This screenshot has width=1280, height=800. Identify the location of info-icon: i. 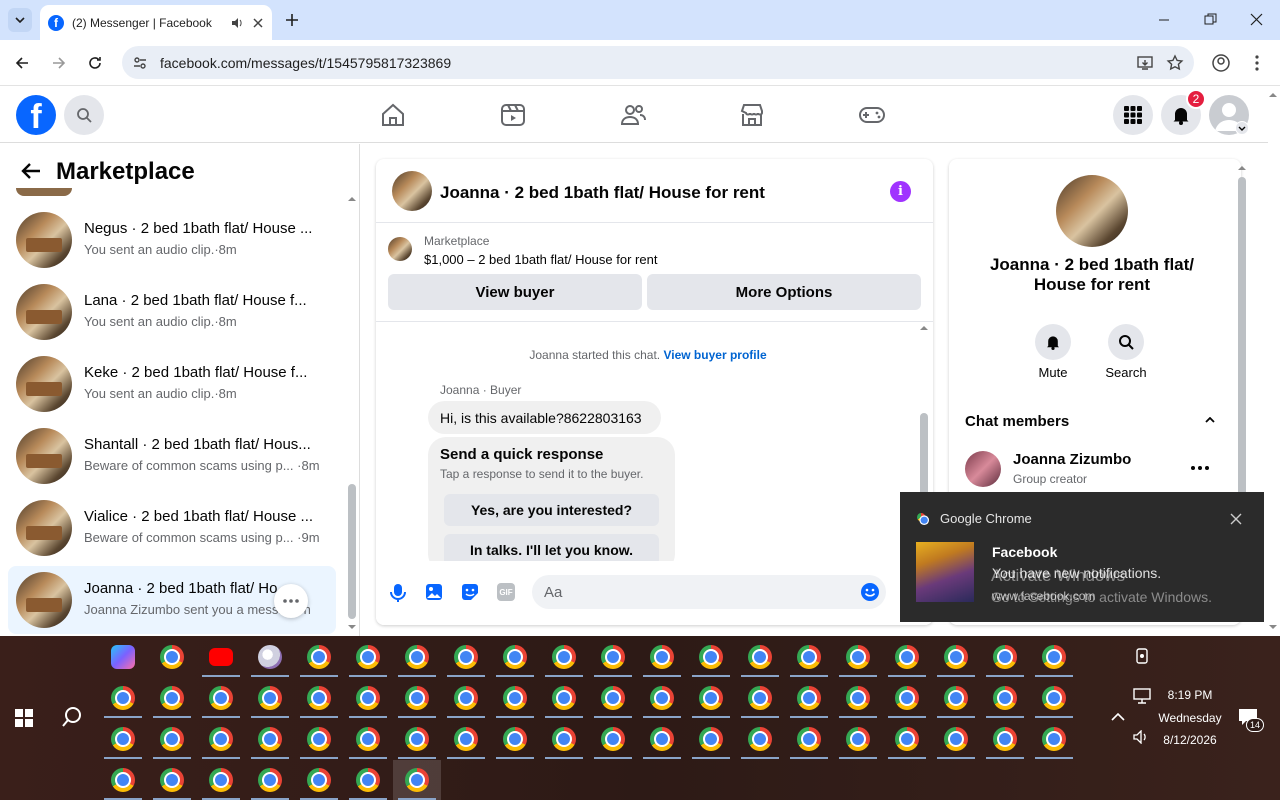
(900, 191).